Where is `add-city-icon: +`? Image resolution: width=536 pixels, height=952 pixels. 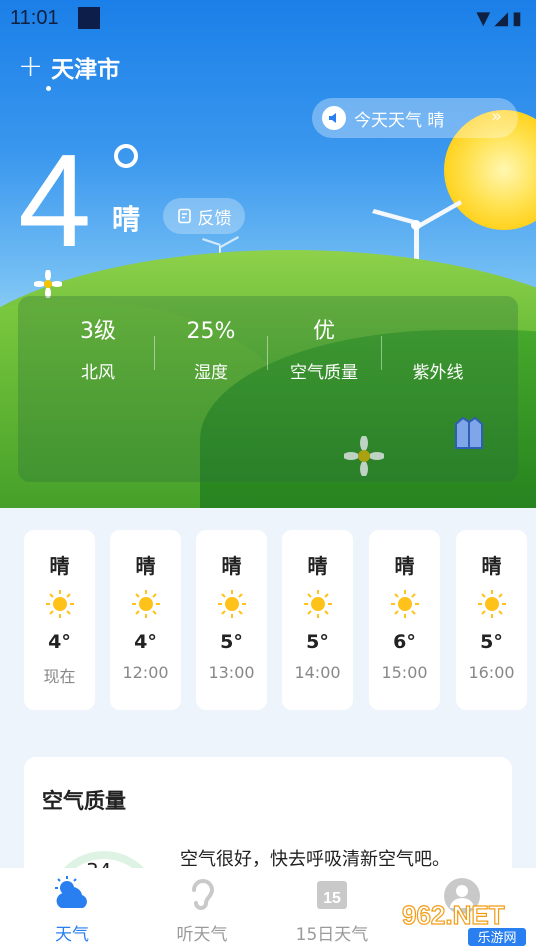
add-city-icon: + is located at coordinates (30, 67).